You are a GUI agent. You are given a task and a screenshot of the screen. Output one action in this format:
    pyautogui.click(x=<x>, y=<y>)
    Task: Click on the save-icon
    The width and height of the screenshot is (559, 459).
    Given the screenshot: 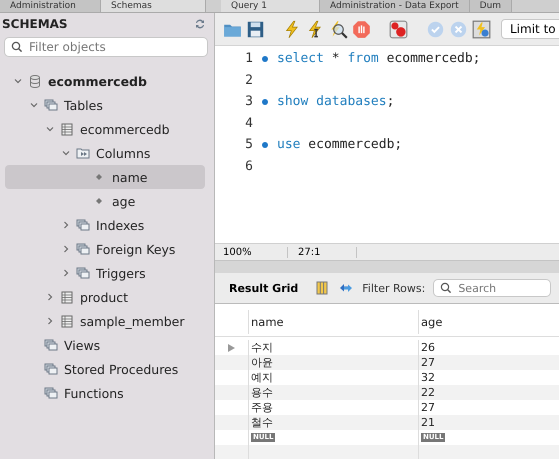 What is the action you would take?
    pyautogui.click(x=255, y=29)
    